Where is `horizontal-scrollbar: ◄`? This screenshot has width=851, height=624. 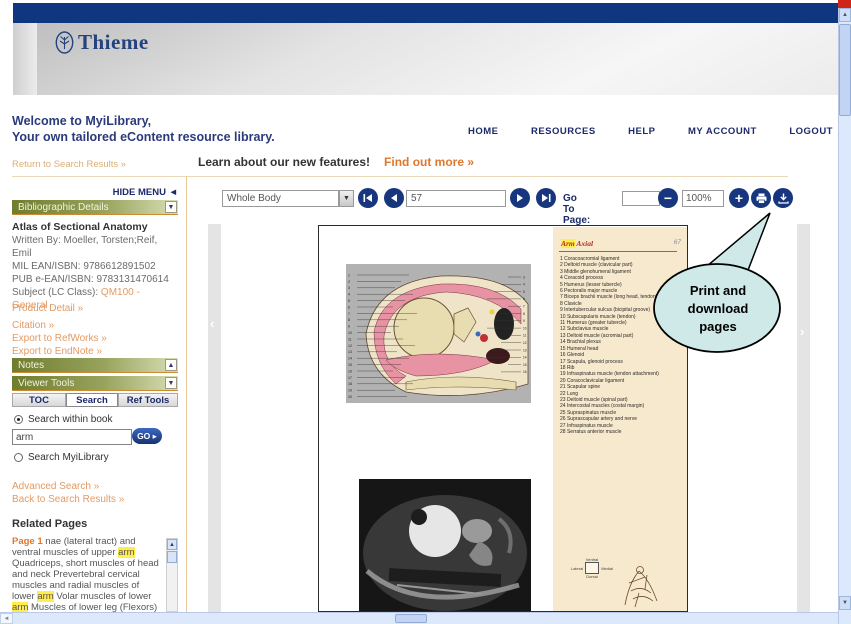
horizontal-scrollbar: ◄ is located at coordinates (419, 618).